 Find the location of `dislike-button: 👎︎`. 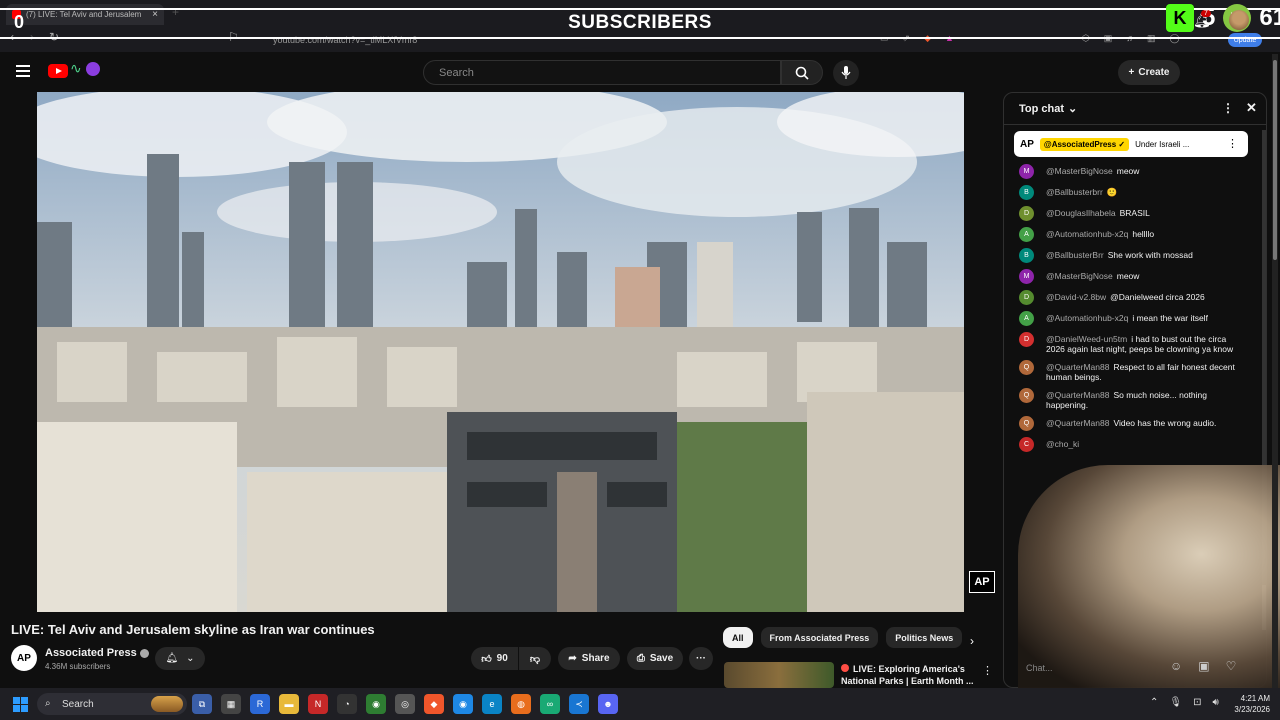

dislike-button: 👎︎ is located at coordinates (535, 658).